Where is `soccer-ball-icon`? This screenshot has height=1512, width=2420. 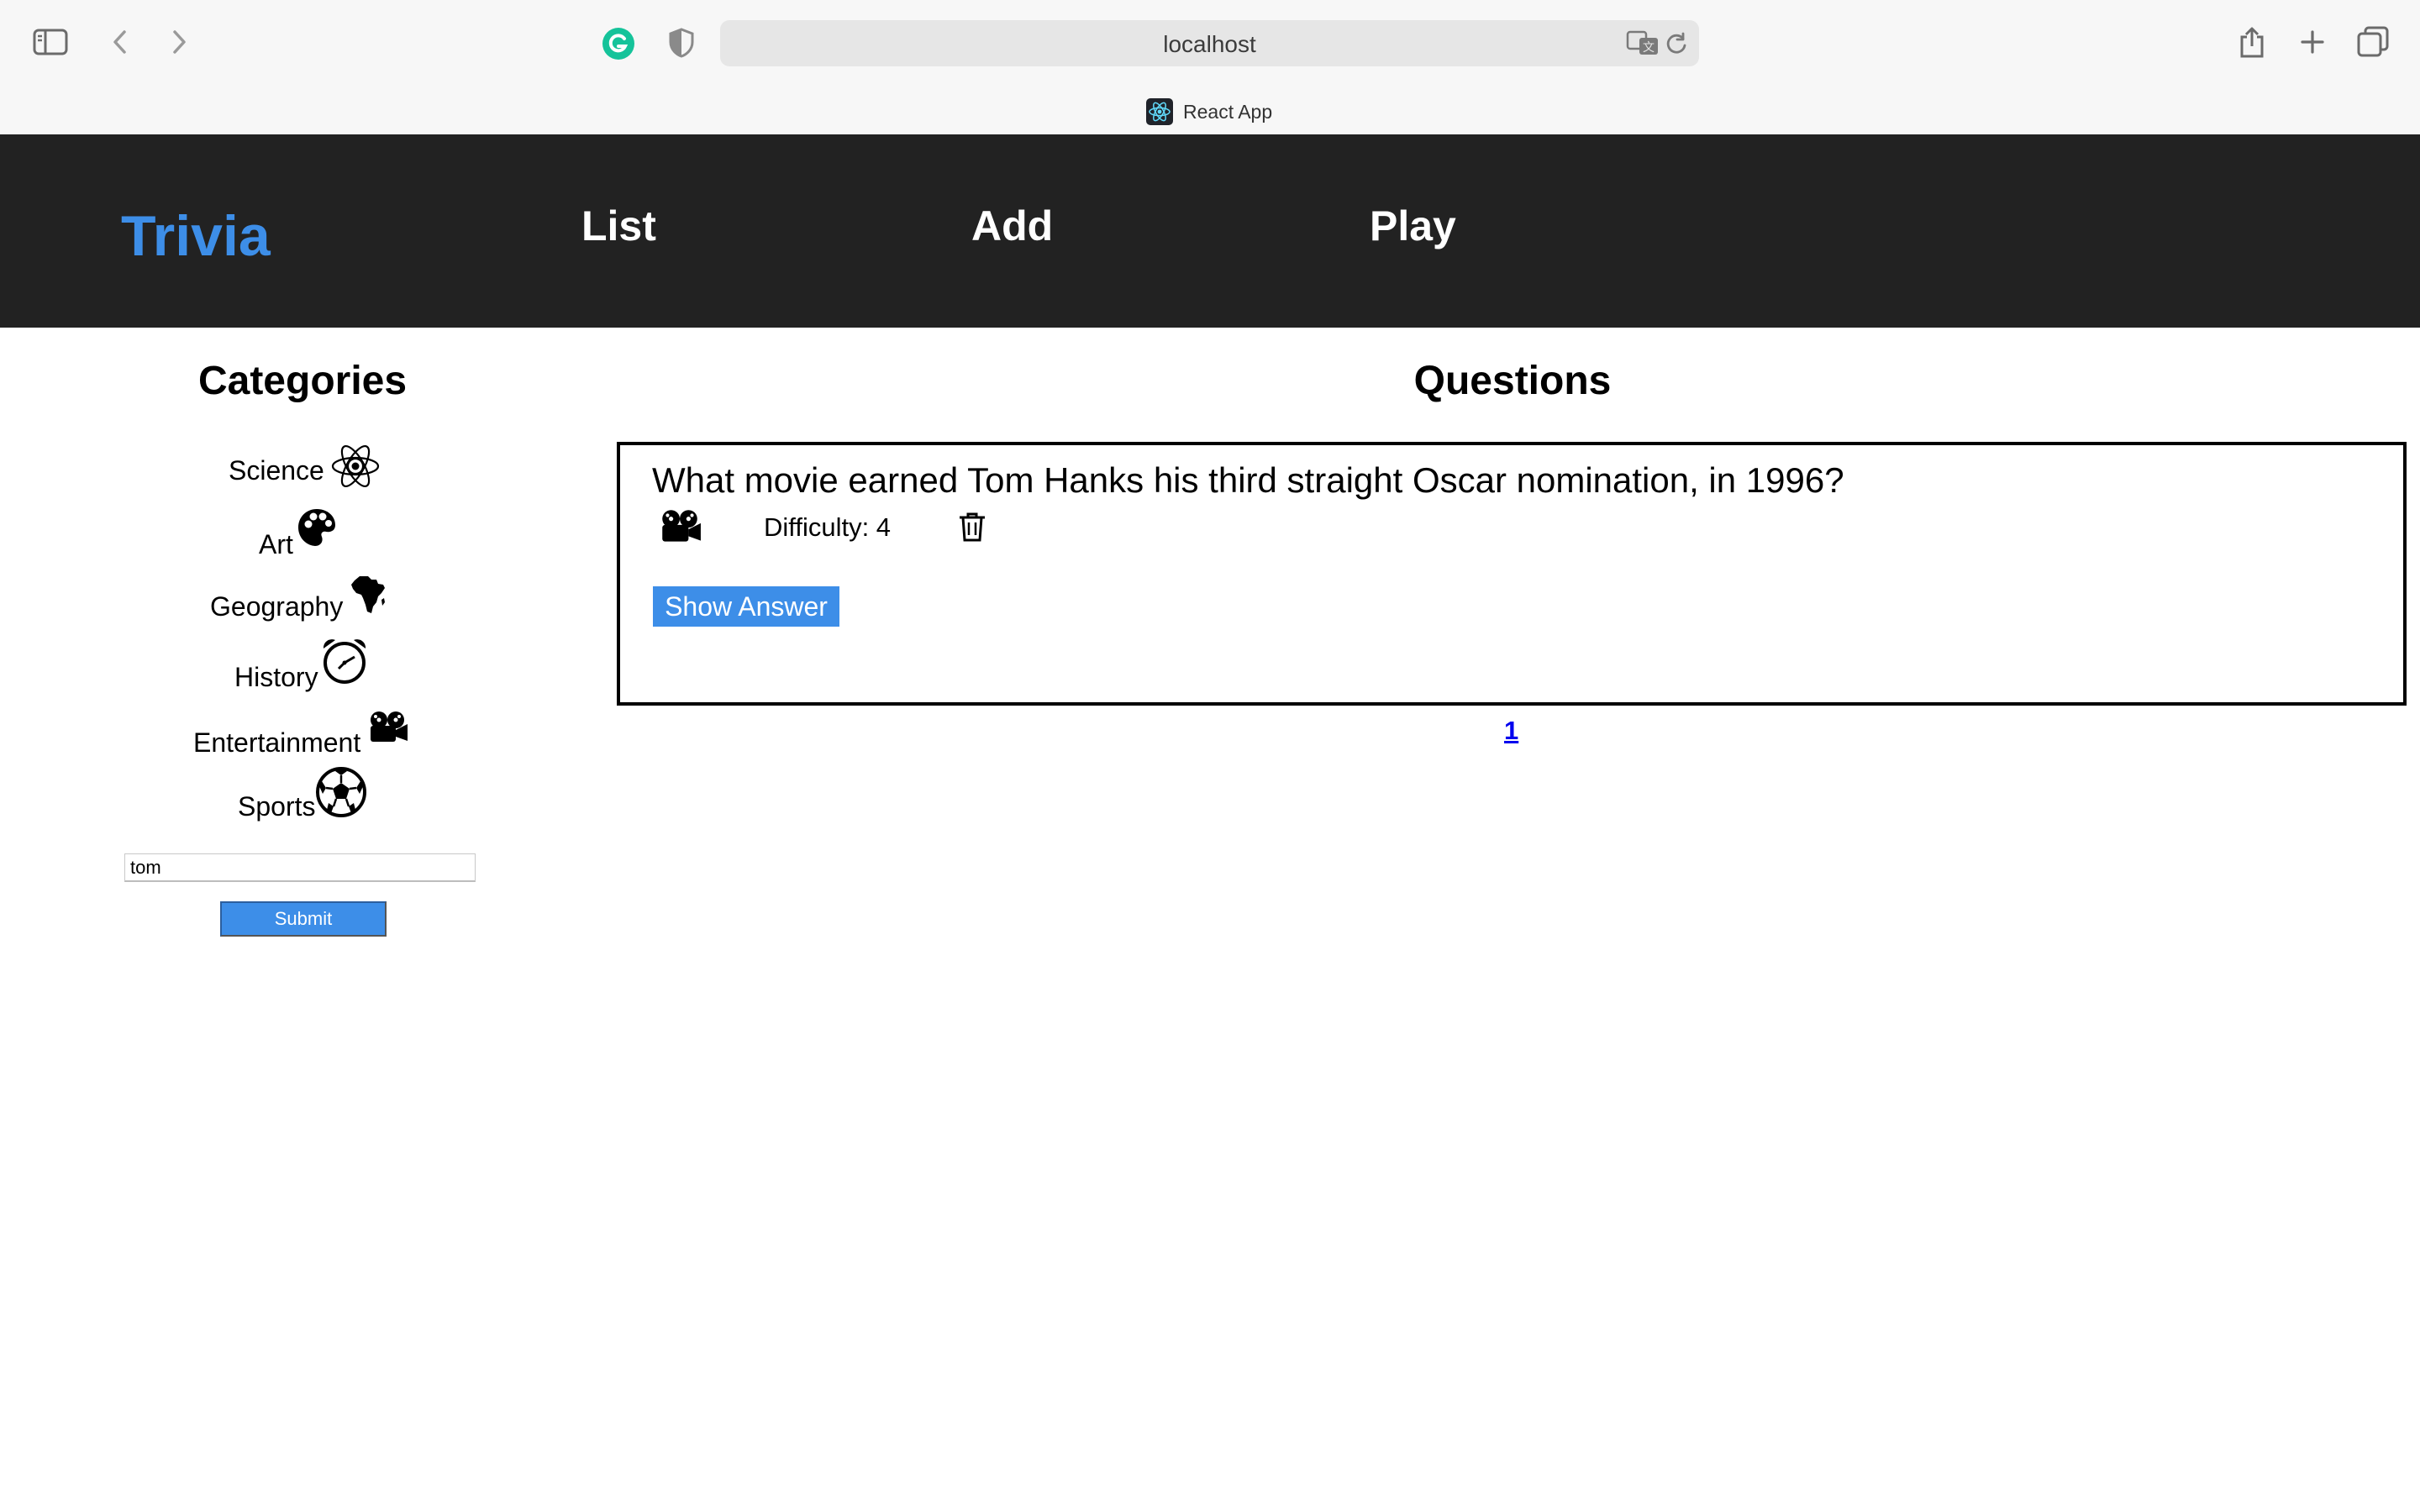
soccer-ball-icon is located at coordinates (341, 792).